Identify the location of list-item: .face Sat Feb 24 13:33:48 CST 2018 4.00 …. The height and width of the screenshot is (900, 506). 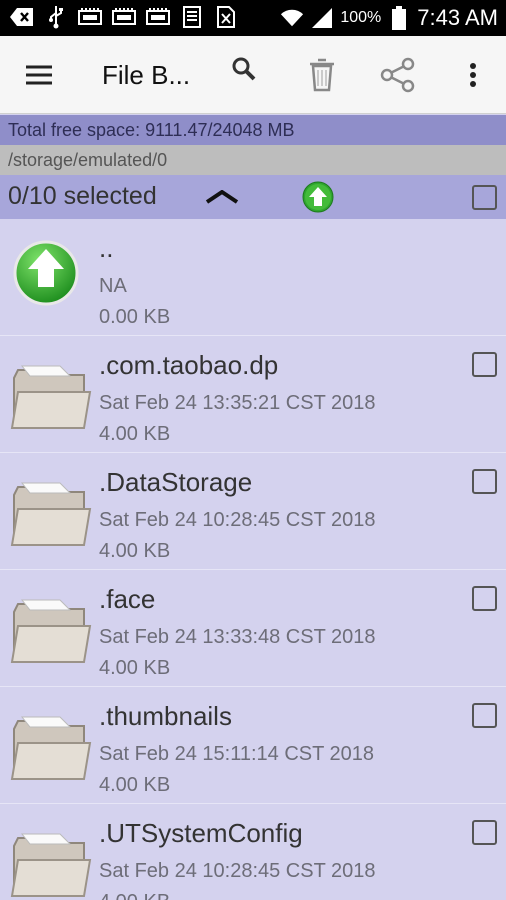
(253, 628).